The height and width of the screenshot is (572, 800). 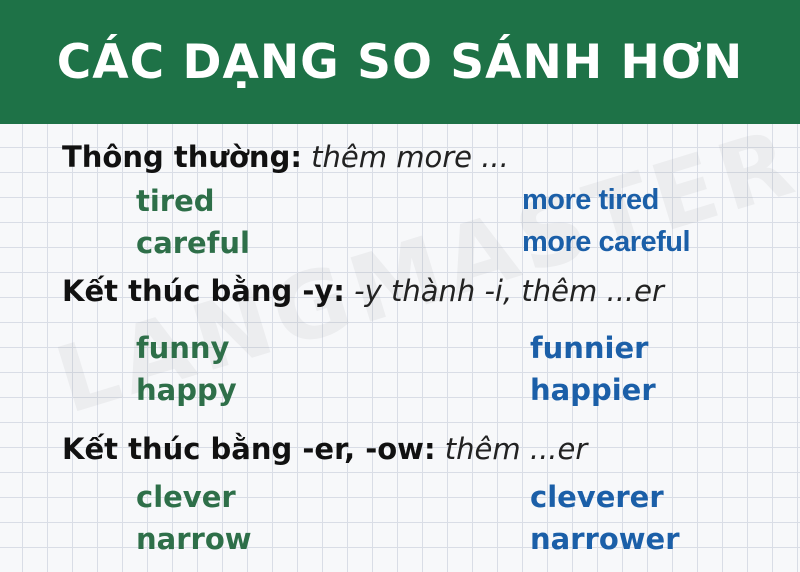 I want to click on page-title: CÁC DẠNG SO SÁNH HƠN, so click(x=400, y=62).